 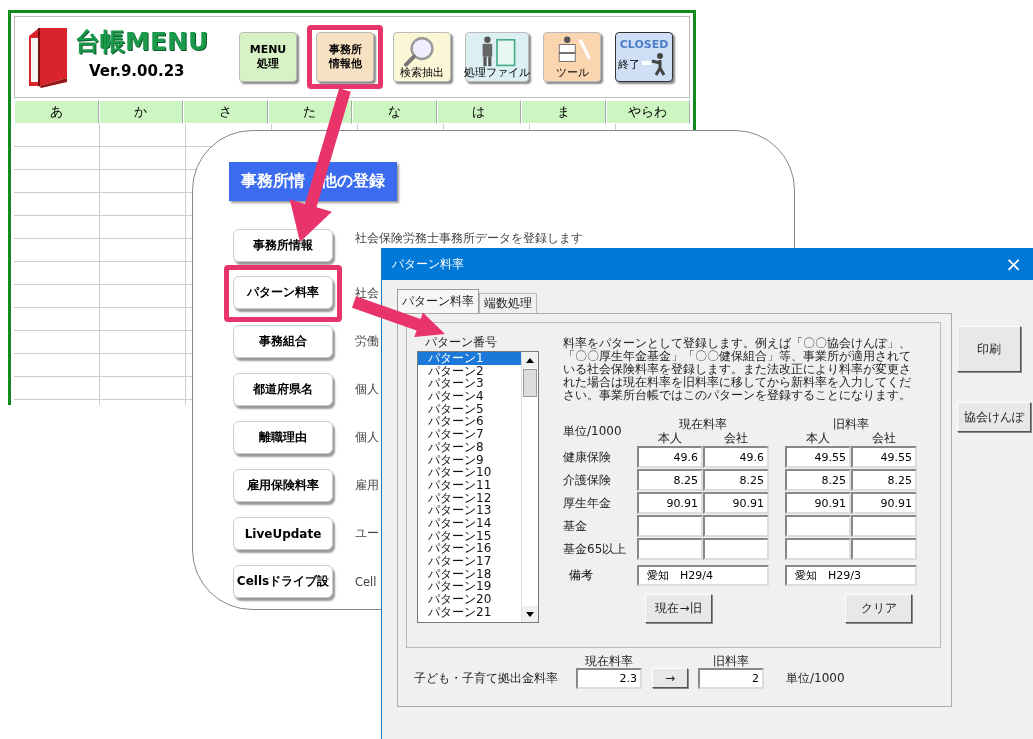 What do you see at coordinates (422, 57) in the screenshot?
I see `toolbar-button: 検索抽出` at bounding box center [422, 57].